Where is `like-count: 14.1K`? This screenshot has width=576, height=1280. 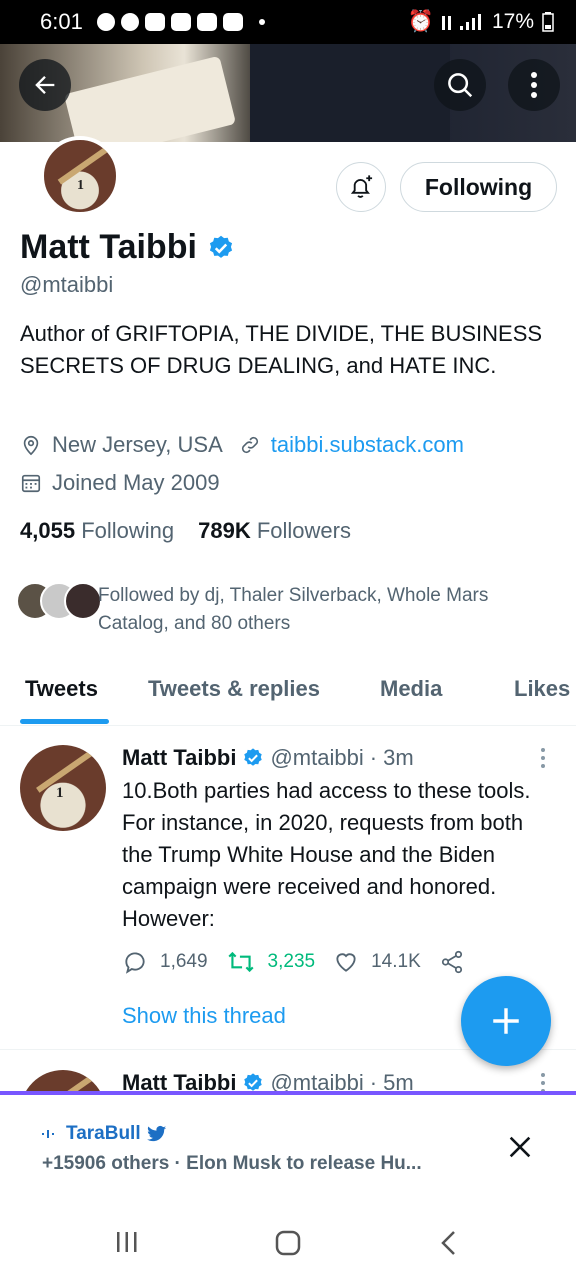
like-count: 14.1K is located at coordinates (396, 961).